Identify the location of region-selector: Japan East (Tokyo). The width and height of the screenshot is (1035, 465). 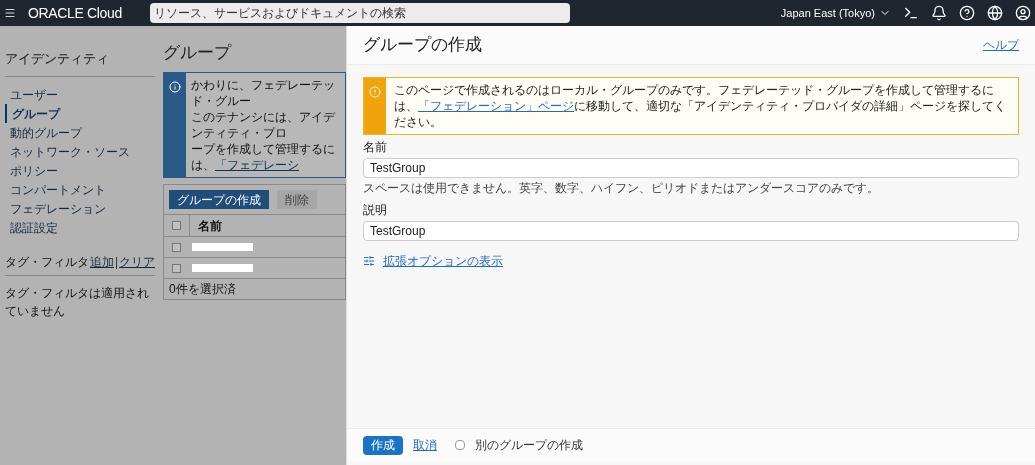
(835, 13).